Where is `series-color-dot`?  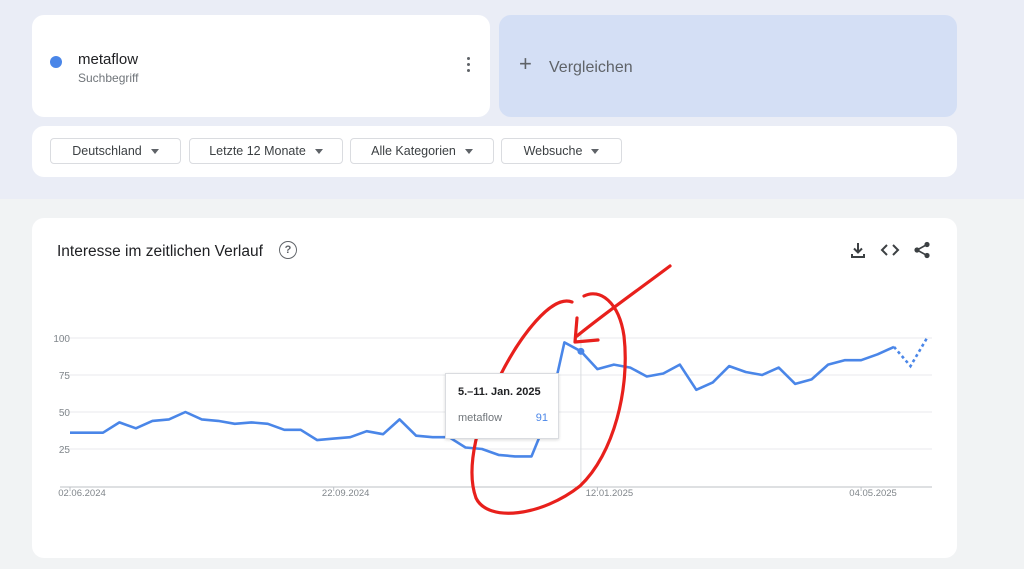 series-color-dot is located at coordinates (56, 62).